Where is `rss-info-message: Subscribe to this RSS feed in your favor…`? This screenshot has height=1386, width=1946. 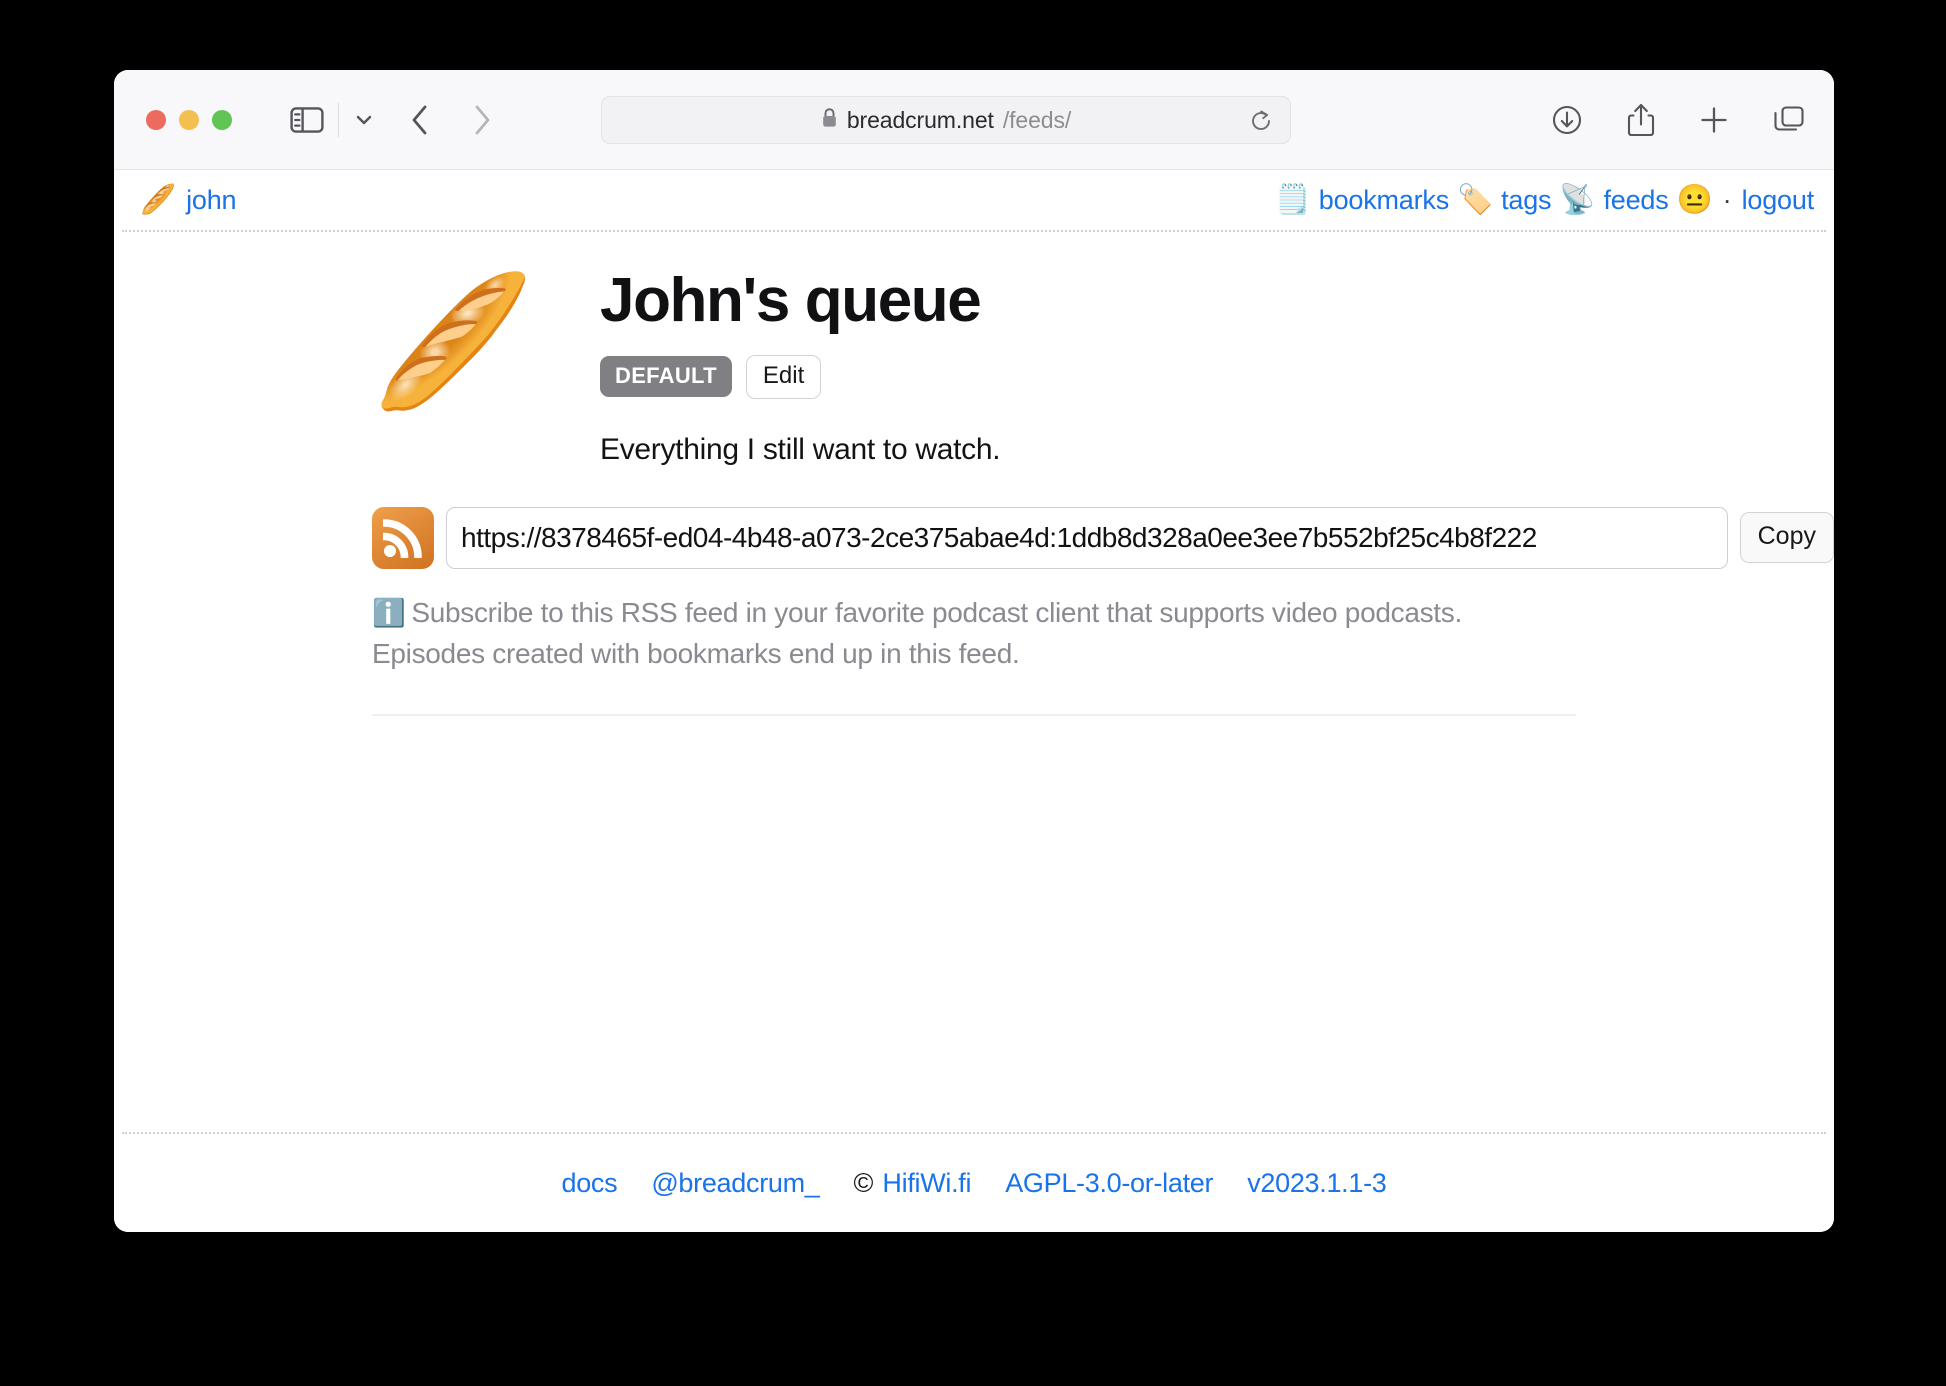 rss-info-message: Subscribe to this RSS feed in your favor… is located at coordinates (917, 632).